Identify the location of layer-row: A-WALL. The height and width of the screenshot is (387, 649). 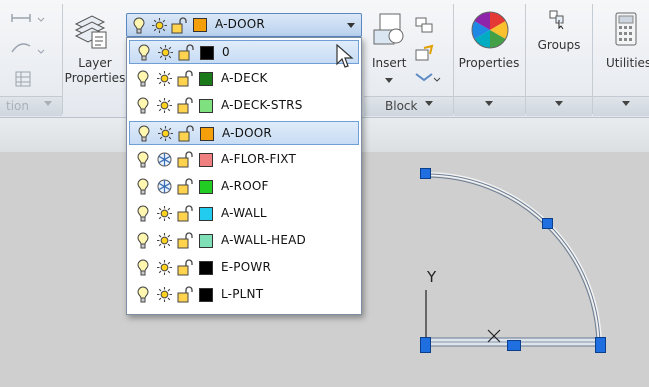
(244, 214).